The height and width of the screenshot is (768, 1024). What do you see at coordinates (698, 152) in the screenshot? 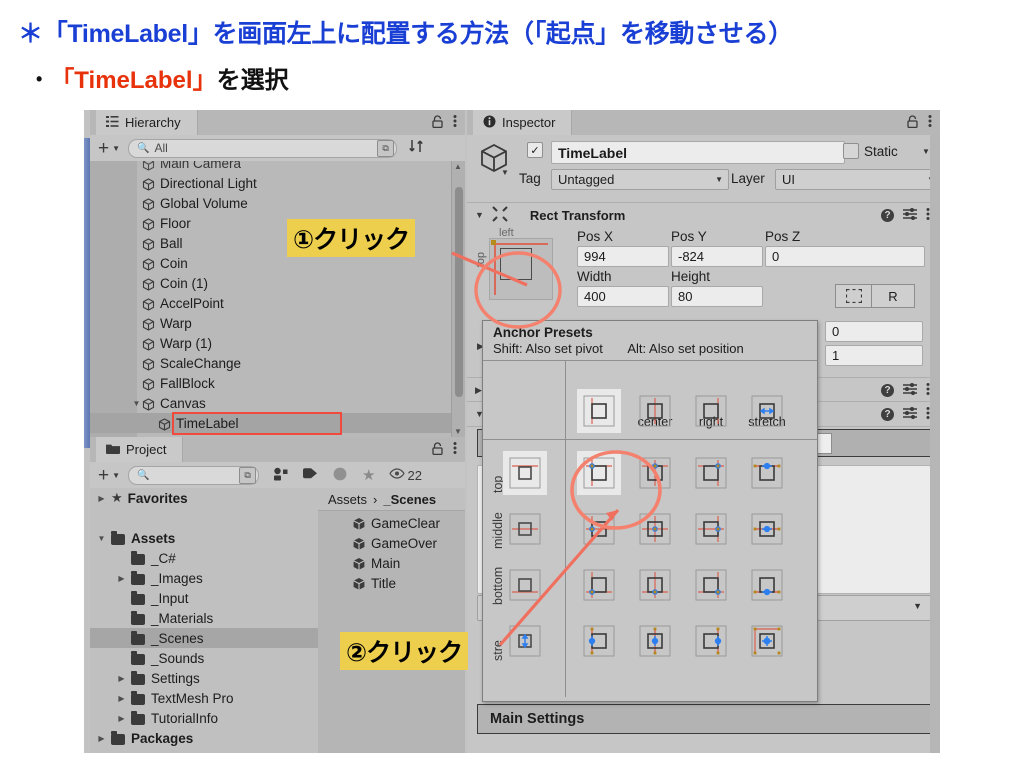
I see `gameobject-name-field: TimeLabel` at bounding box center [698, 152].